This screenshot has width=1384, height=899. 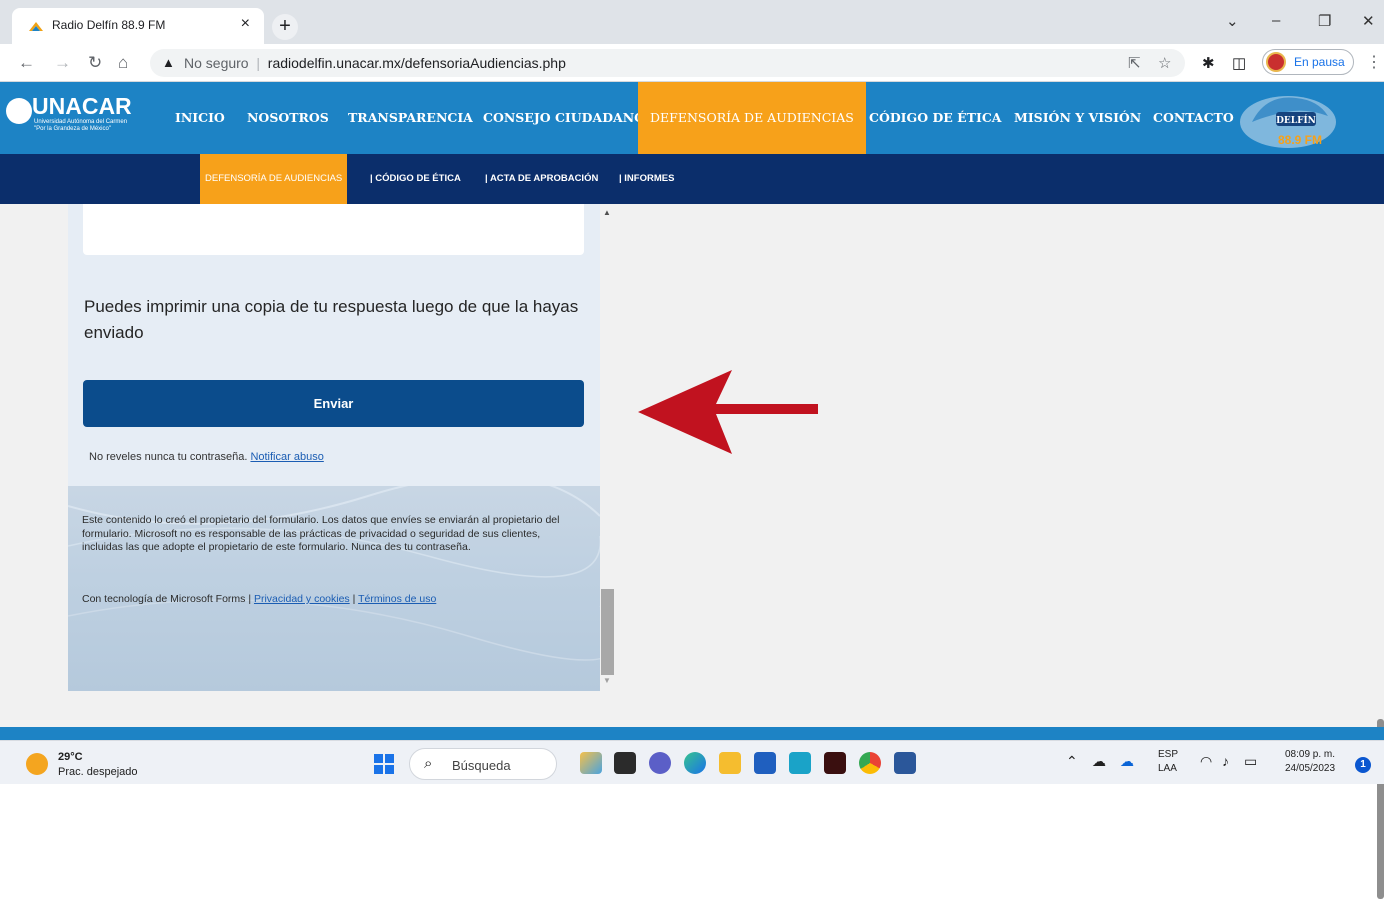 What do you see at coordinates (935, 118) in the screenshot?
I see `nav-codigo-etica: CÓDIGO DE ÉTICA` at bounding box center [935, 118].